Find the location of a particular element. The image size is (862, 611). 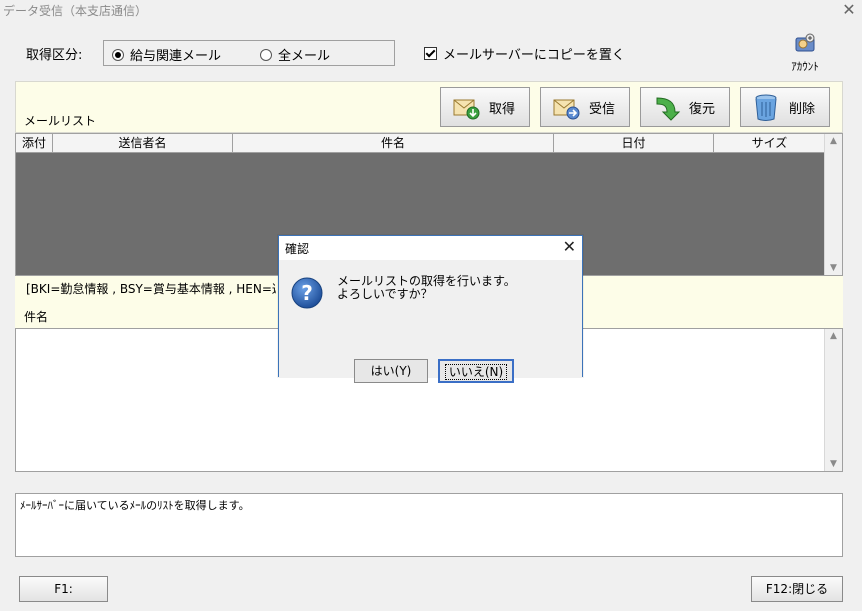

mail-list-label: メールリスト is located at coordinates (60, 121).